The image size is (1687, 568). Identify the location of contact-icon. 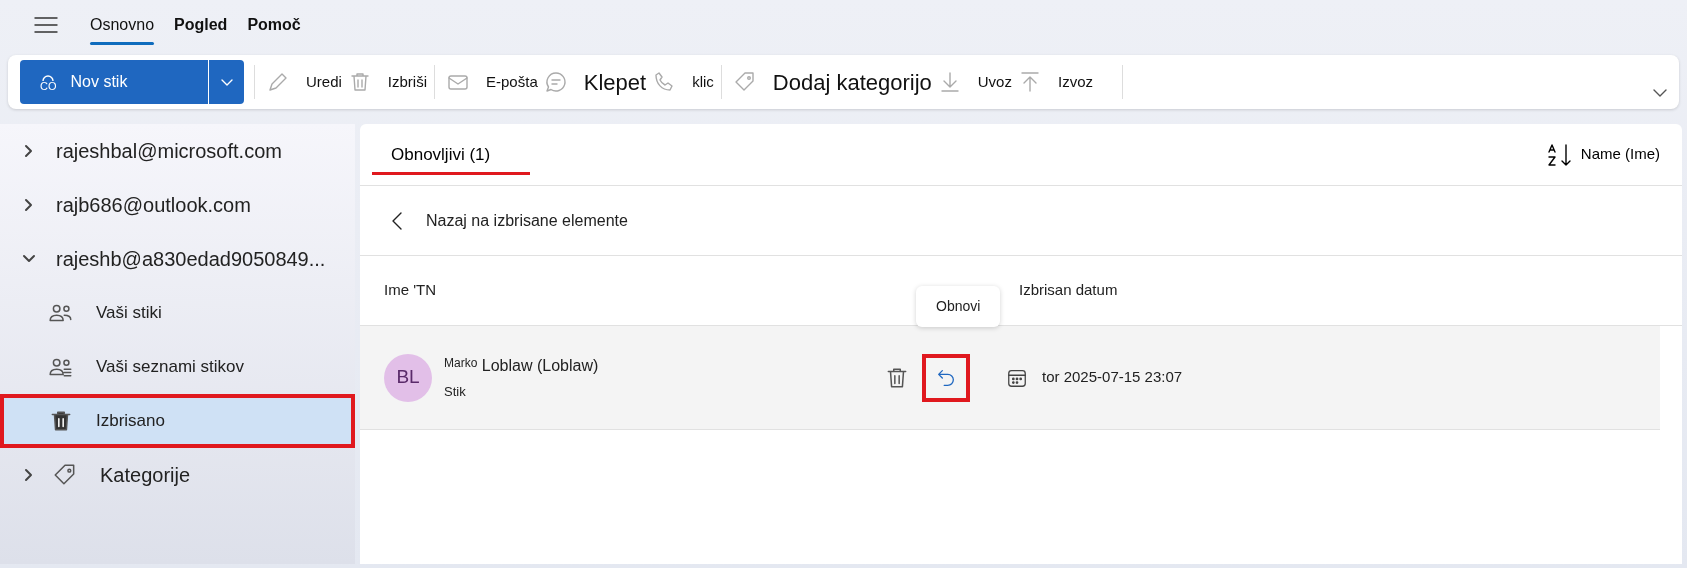
(48, 76).